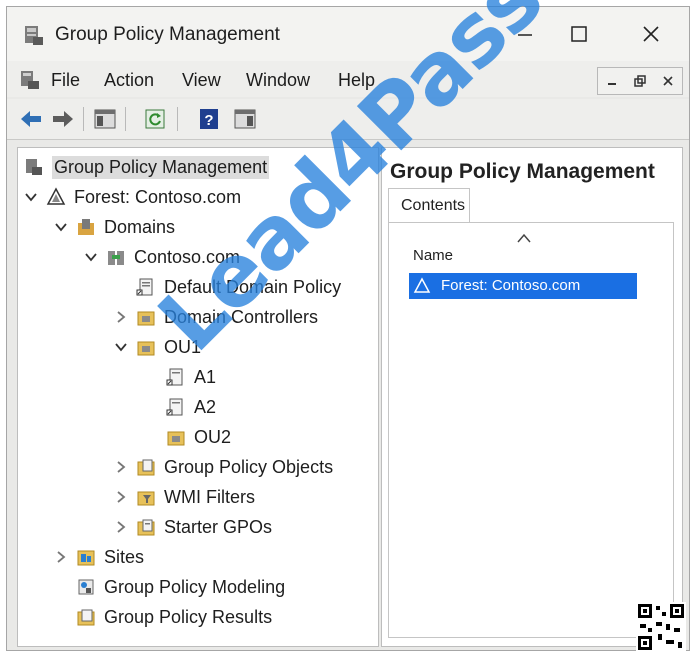 The width and height of the screenshot is (696, 657). Describe the element at coordinates (86, 617) in the screenshot. I see `results-icon` at that location.